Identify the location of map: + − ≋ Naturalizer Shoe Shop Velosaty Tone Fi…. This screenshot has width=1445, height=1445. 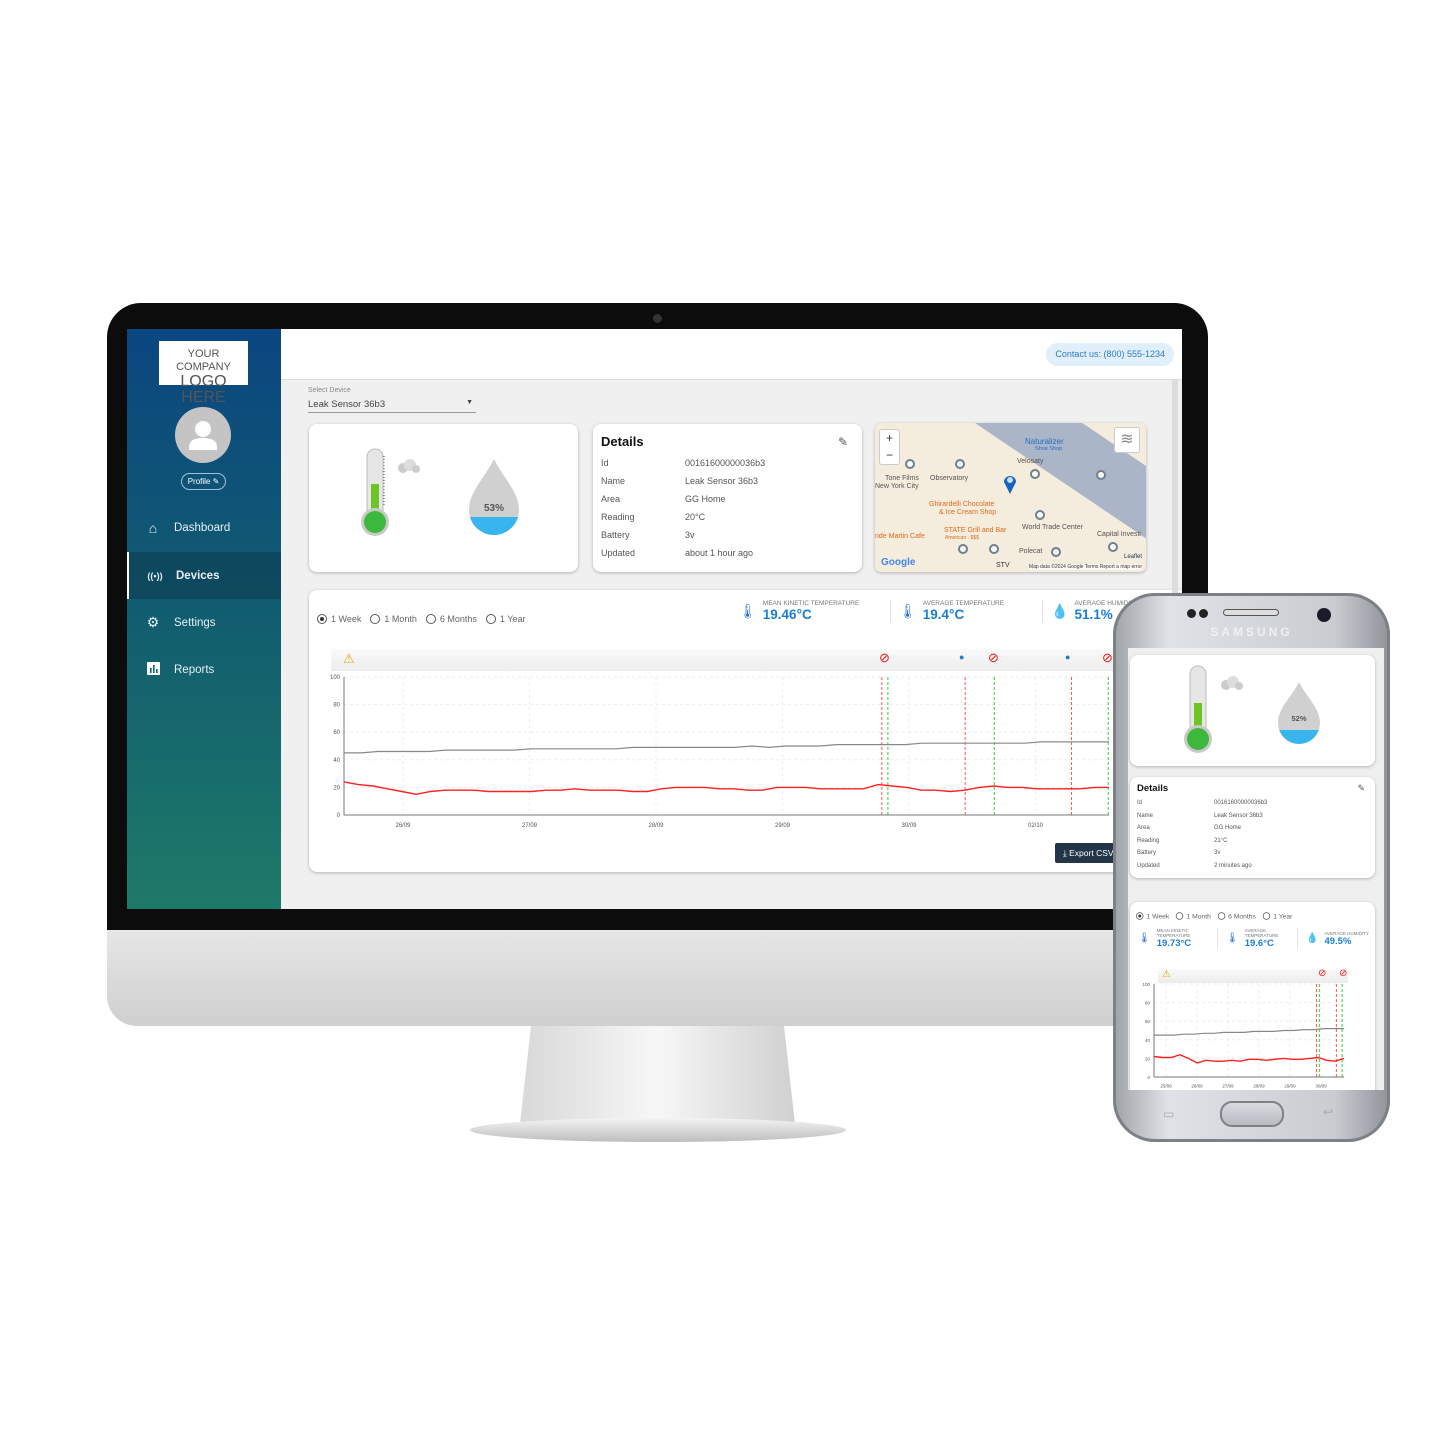
(1010, 497).